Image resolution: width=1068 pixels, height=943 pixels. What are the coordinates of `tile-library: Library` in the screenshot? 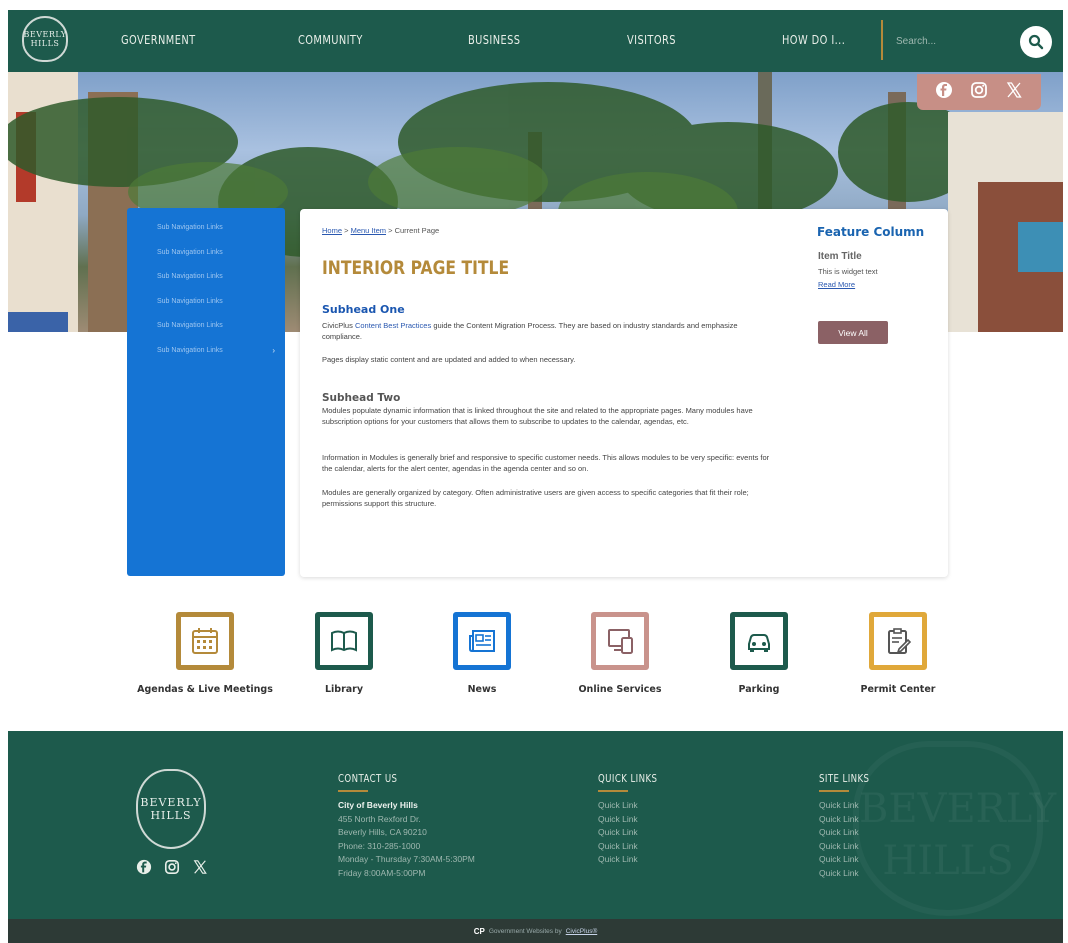 It's located at (344, 653).